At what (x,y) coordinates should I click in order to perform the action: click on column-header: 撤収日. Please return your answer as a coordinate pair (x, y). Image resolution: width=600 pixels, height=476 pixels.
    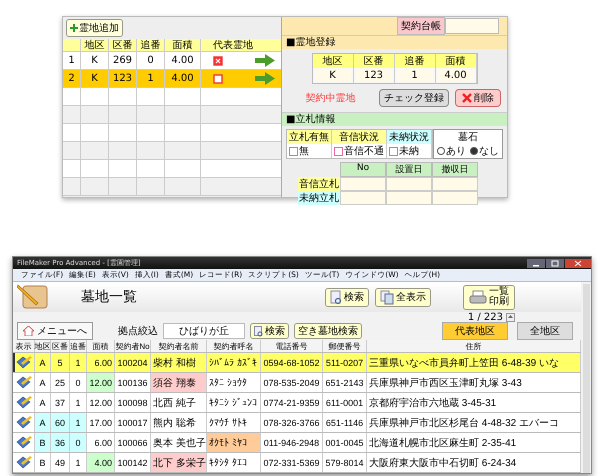
    Looking at the image, I should click on (455, 169).